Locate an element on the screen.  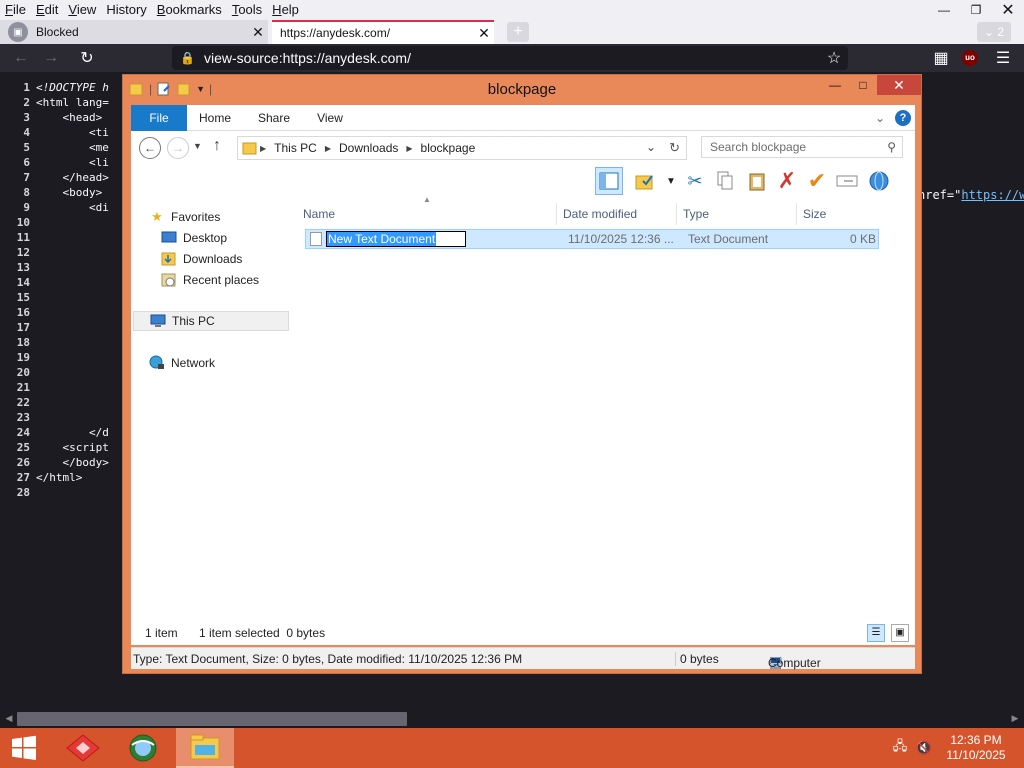
details-view-icon: ☰ is located at coordinates (876, 633).